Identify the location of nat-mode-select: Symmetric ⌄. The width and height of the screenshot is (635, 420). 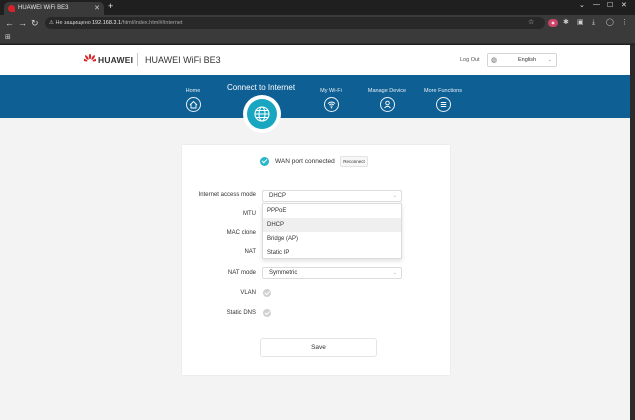
(332, 273).